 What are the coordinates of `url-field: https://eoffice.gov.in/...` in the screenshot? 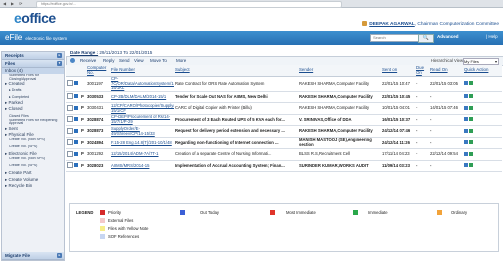 It's located at (189, 4).